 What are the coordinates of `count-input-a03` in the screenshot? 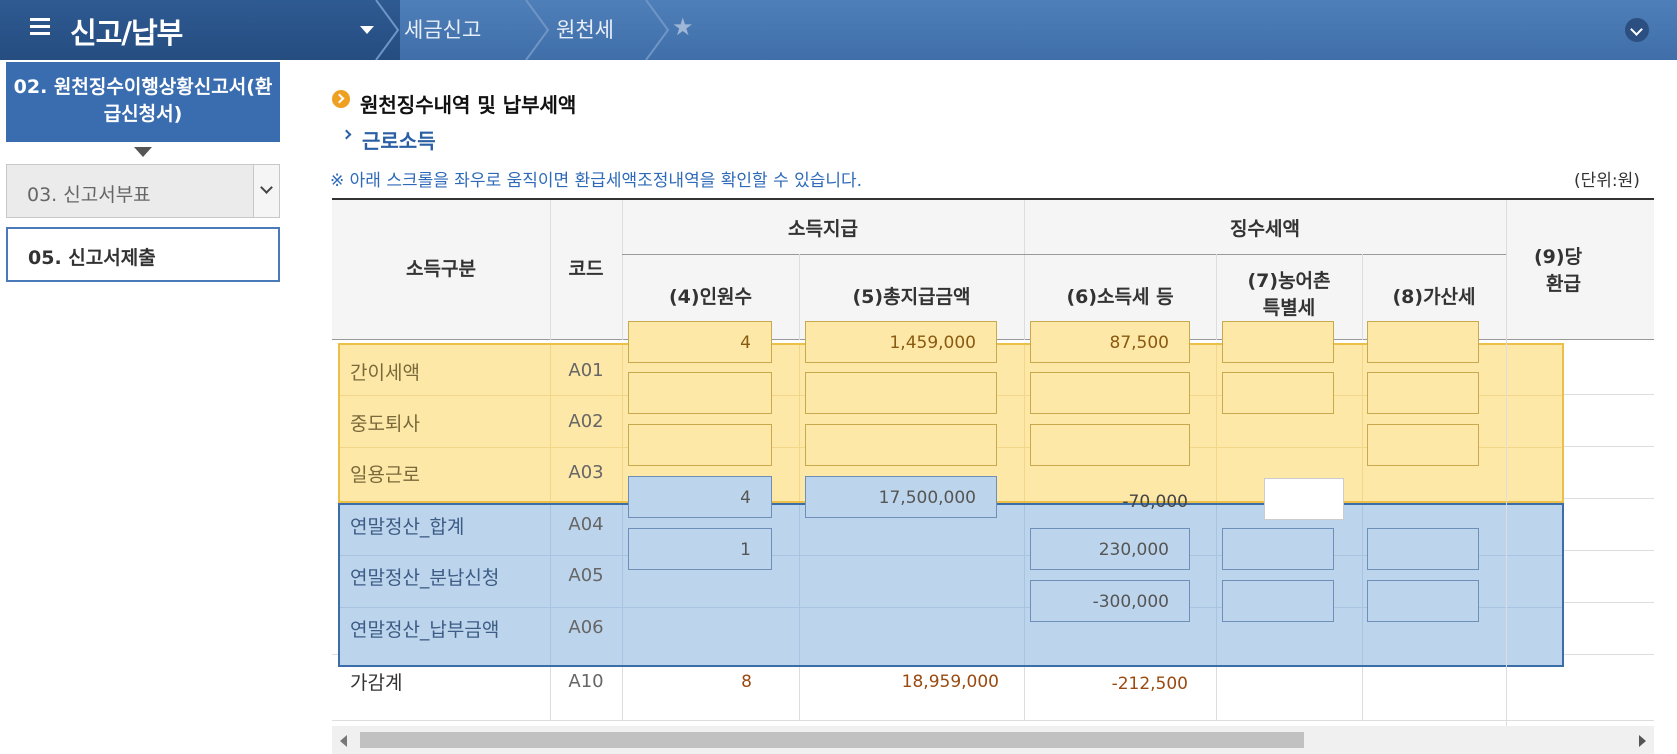 It's located at (700, 445).